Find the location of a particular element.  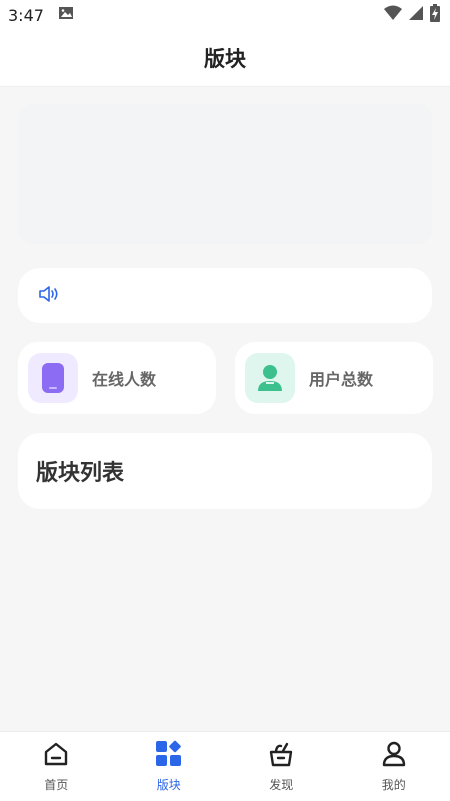

app-header: 版块 is located at coordinates (225, 58).